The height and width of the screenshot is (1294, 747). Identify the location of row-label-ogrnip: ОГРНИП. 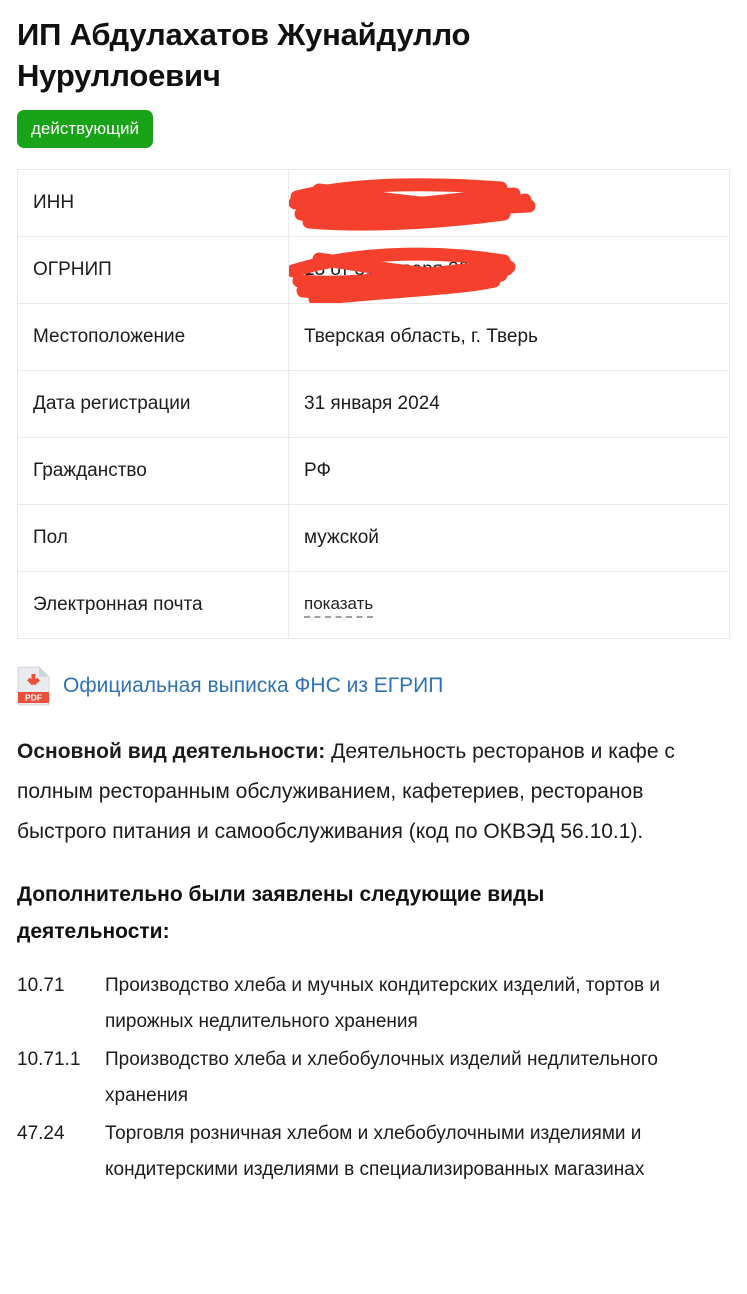
(153, 270).